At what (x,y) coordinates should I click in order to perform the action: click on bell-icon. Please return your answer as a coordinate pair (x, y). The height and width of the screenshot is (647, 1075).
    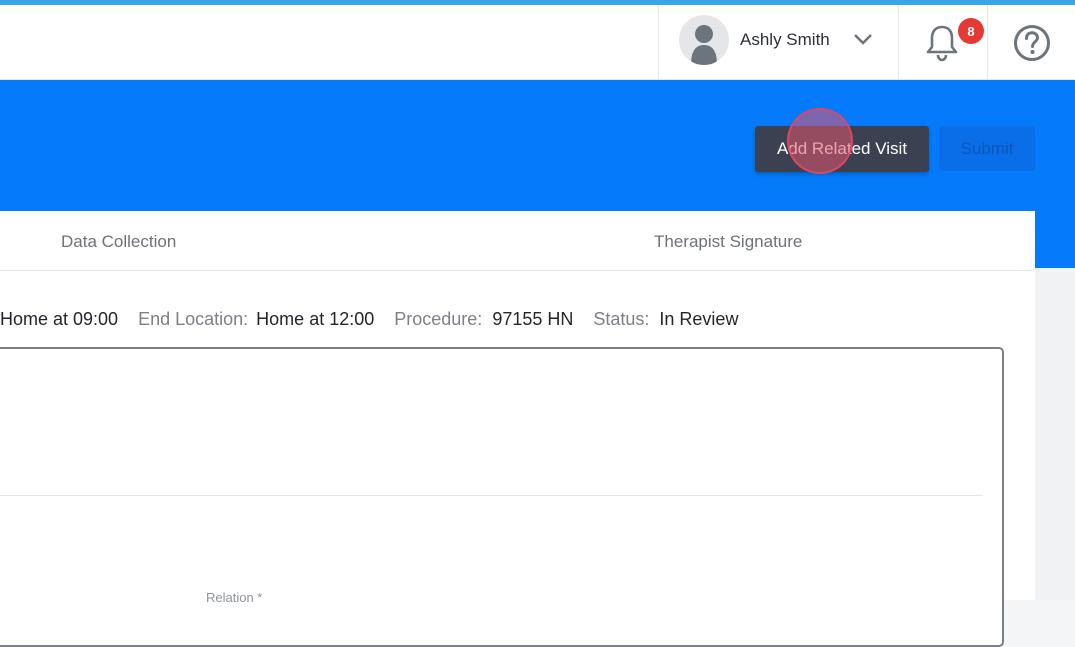
    Looking at the image, I should click on (942, 43).